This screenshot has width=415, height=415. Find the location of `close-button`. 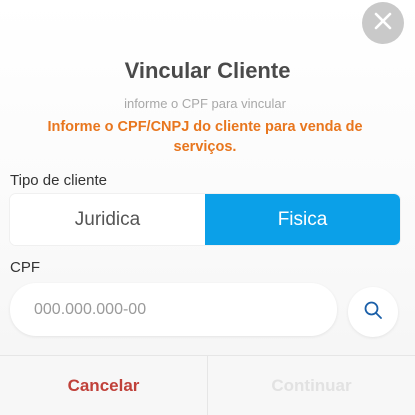

close-button is located at coordinates (383, 23).